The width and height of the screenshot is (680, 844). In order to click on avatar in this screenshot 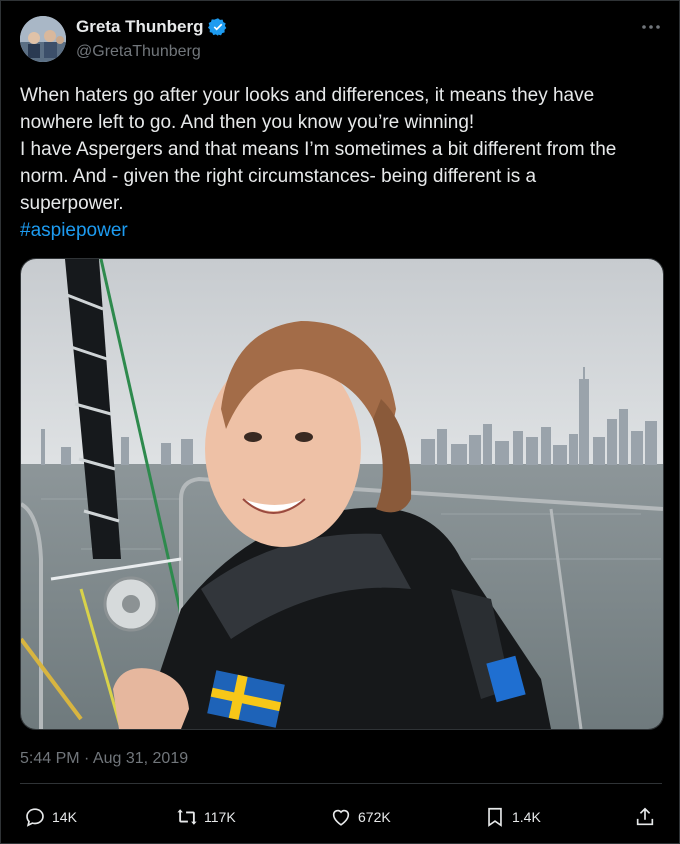, I will do `click(43, 39)`.